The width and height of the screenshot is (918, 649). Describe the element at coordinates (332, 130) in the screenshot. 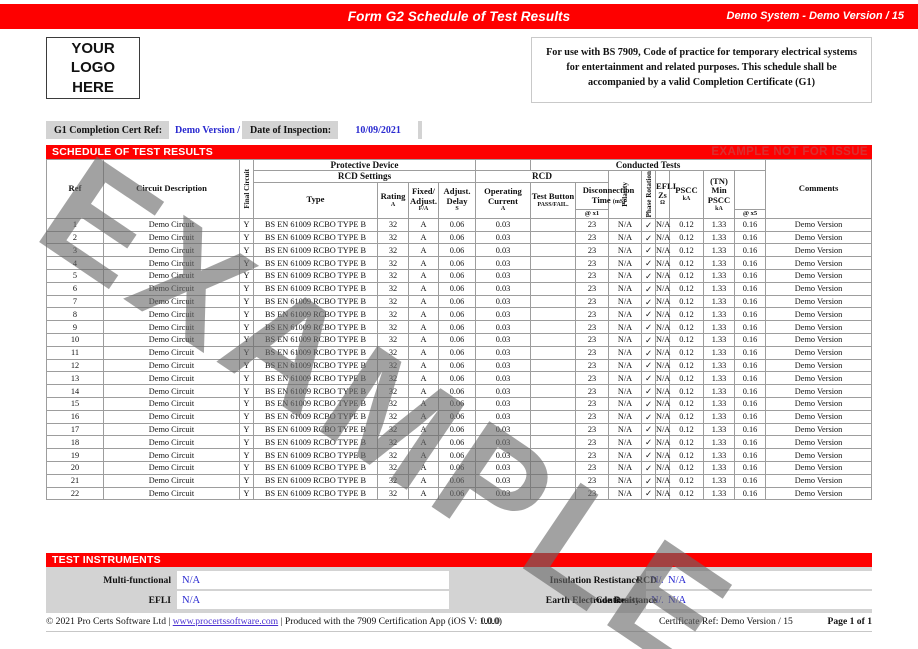

I see `inspection-date-field: Date of Inspection: 10/09/2021` at that location.